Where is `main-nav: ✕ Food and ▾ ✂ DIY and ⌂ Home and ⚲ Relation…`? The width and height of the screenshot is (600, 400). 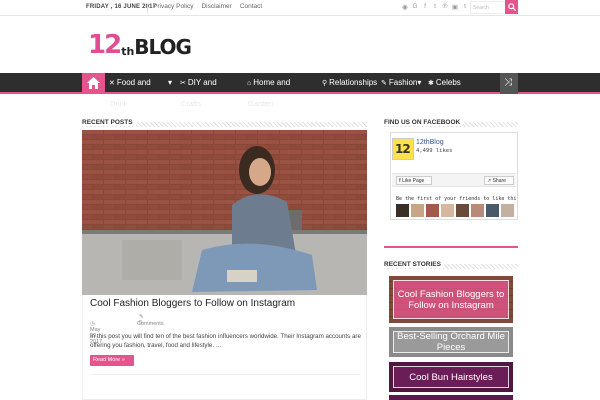 main-nav: ✕ Food and ▾ ✂ DIY and ⌂ Home and ⚲ Relation… is located at coordinates (300, 83).